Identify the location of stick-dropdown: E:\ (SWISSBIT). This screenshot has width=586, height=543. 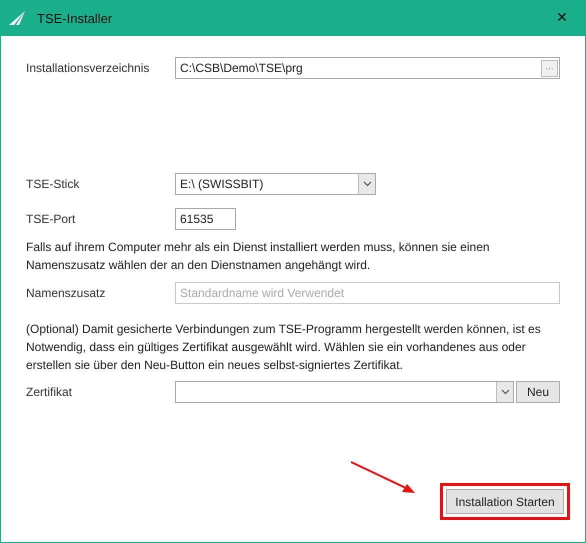
(275, 184).